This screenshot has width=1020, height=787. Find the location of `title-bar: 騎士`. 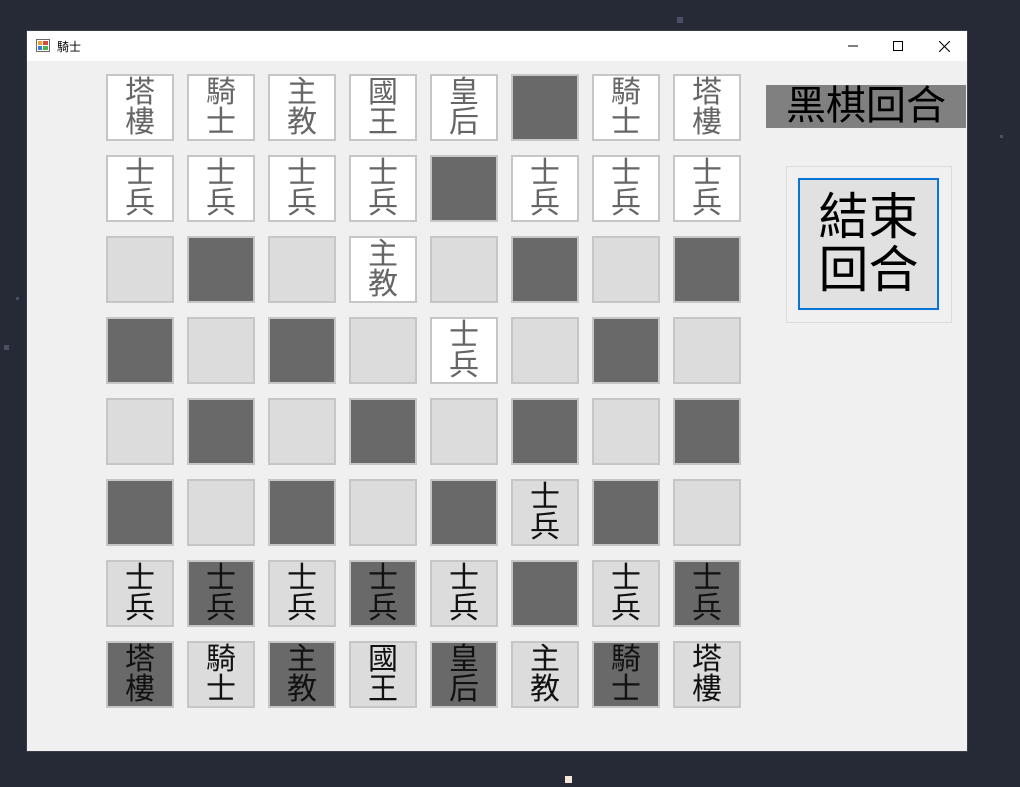

title-bar: 騎士 is located at coordinates (497, 46).